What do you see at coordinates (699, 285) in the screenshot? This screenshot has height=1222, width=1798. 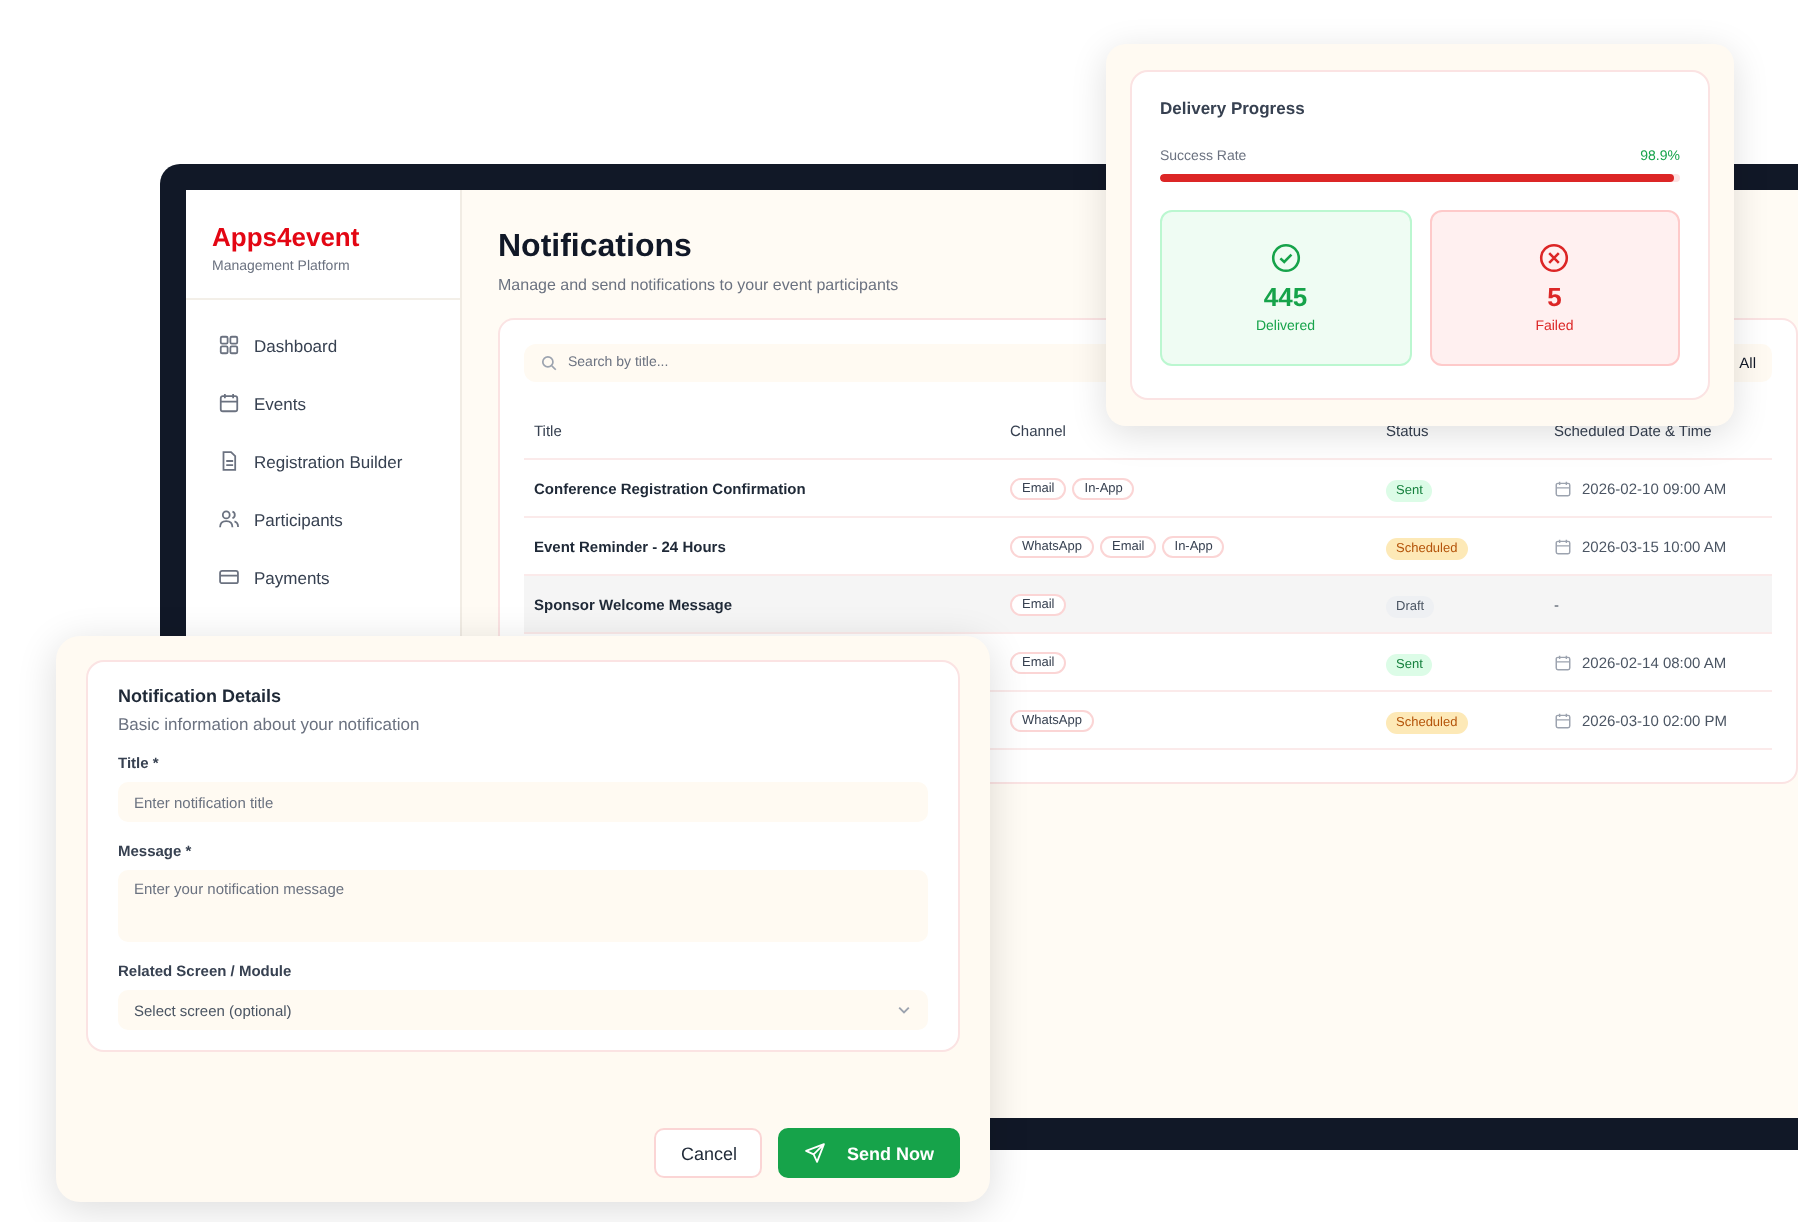 I see `page-subtitle: Manage and send notifications to your event participants` at bounding box center [699, 285].